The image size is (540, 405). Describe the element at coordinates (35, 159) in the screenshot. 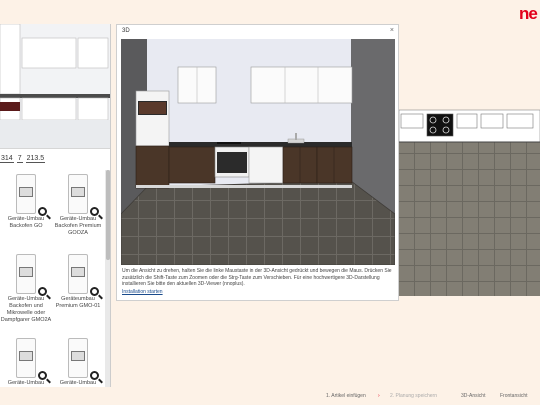

I see `coord-z: 213.5` at that location.